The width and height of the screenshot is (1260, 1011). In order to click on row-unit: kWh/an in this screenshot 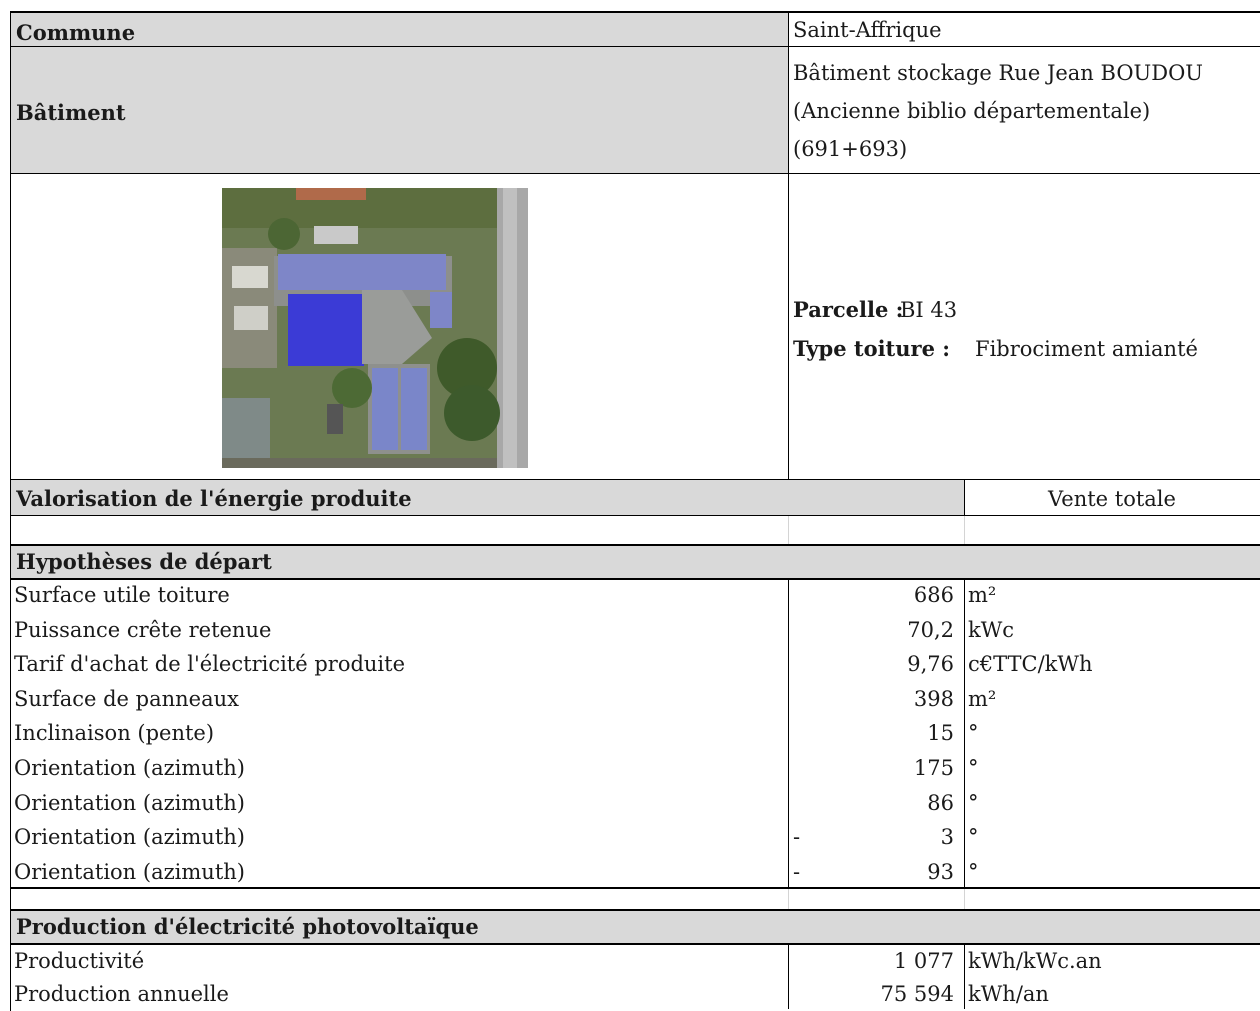, I will do `click(1008, 994)`.